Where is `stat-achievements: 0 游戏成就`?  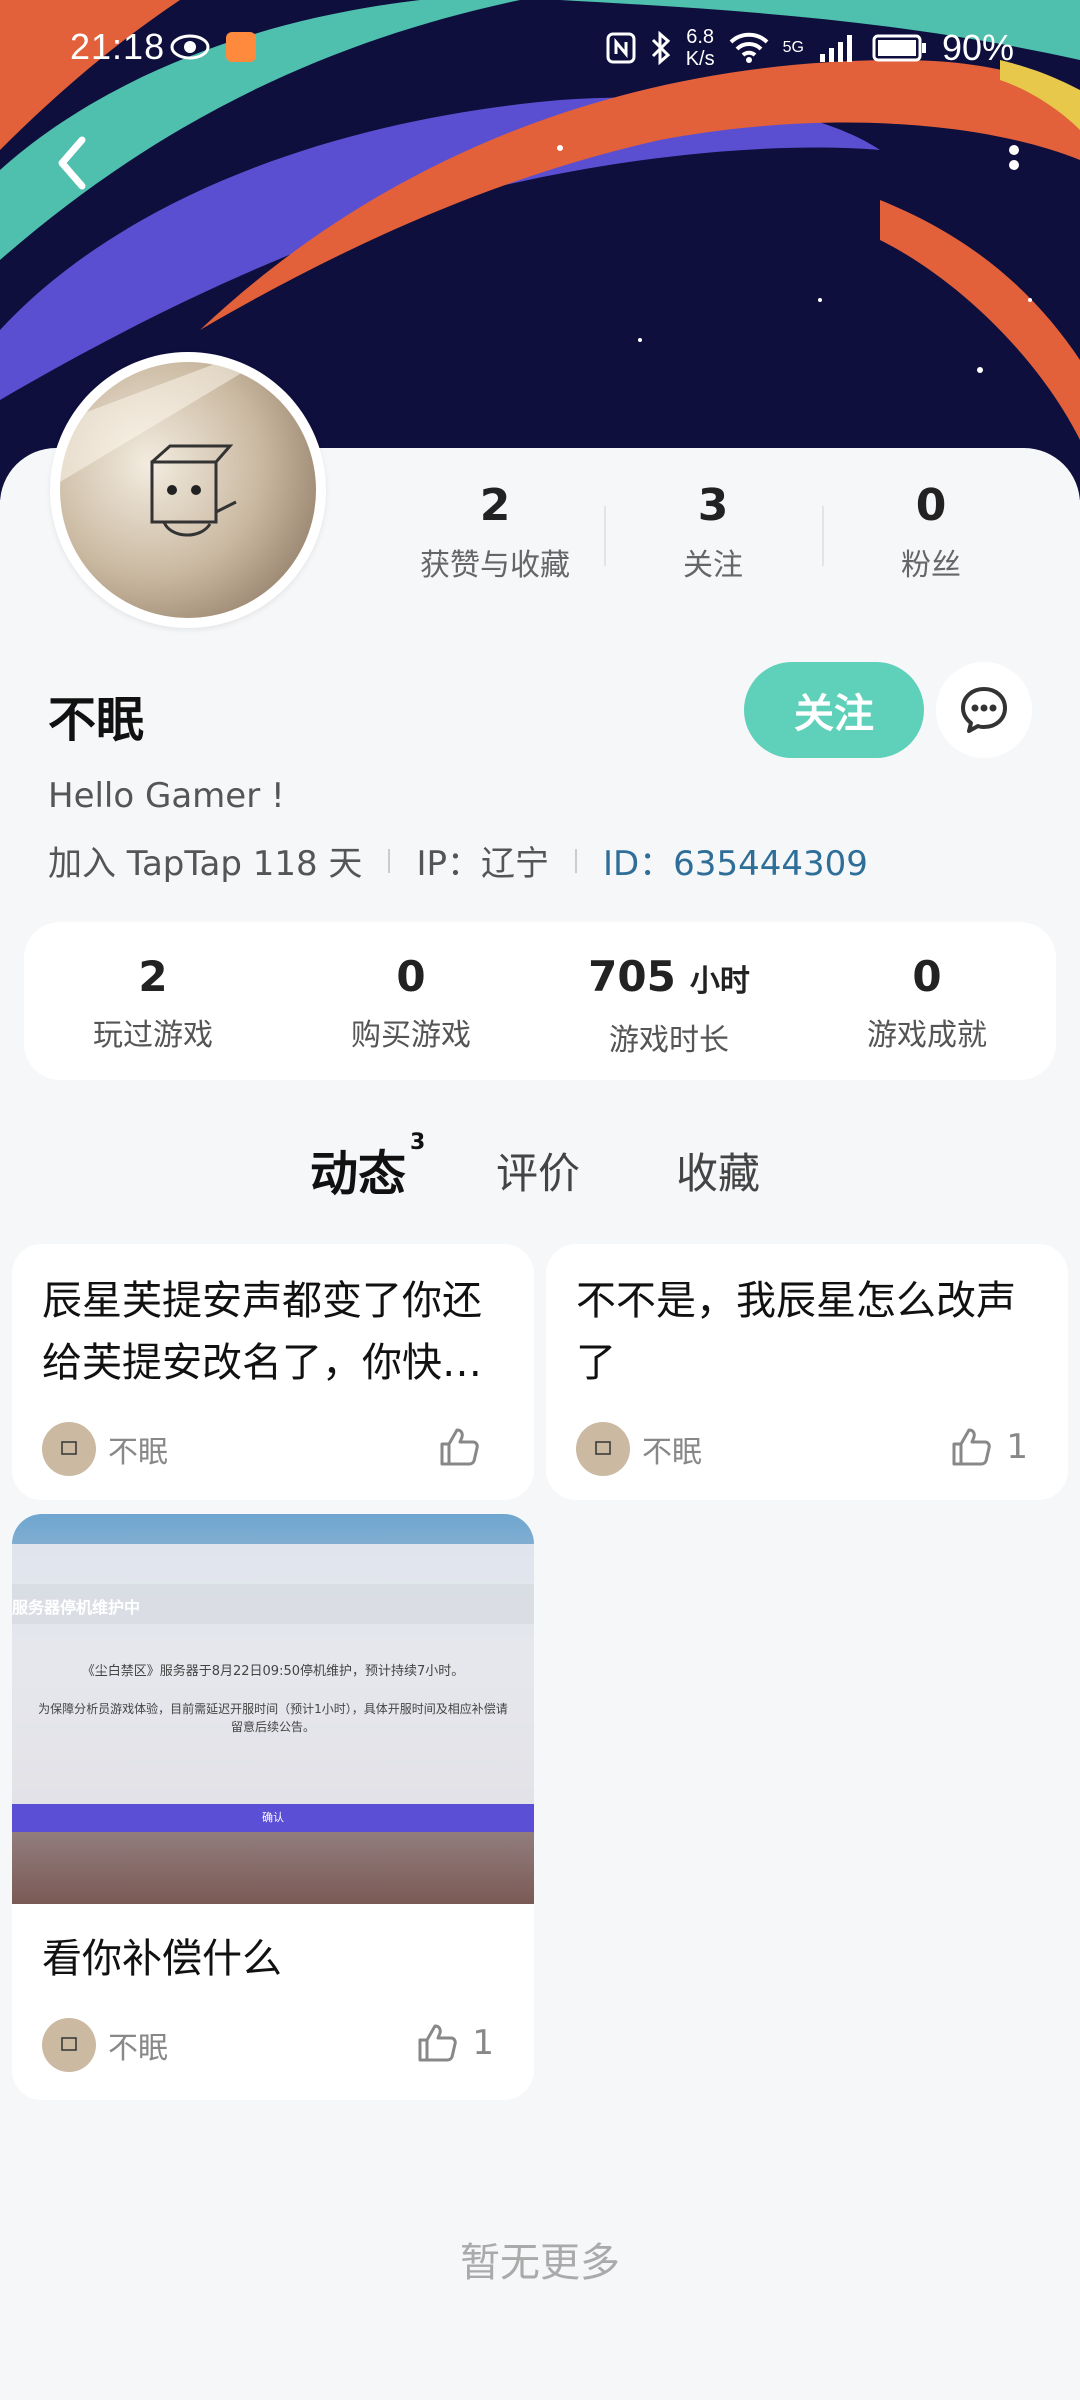 stat-achievements: 0 游戏成就 is located at coordinates (927, 1001).